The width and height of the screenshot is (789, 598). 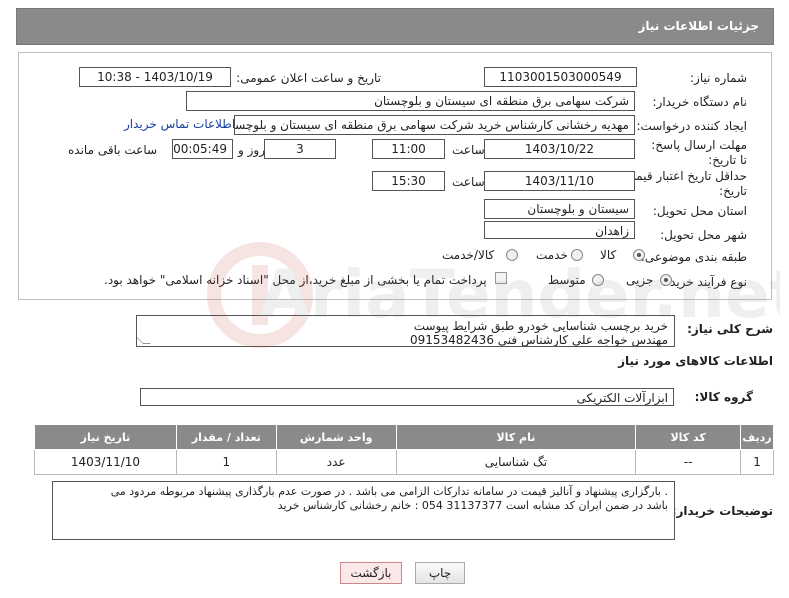 What do you see at coordinates (468, 182) in the screenshot?
I see `validity-time-label: ساعت` at bounding box center [468, 182].